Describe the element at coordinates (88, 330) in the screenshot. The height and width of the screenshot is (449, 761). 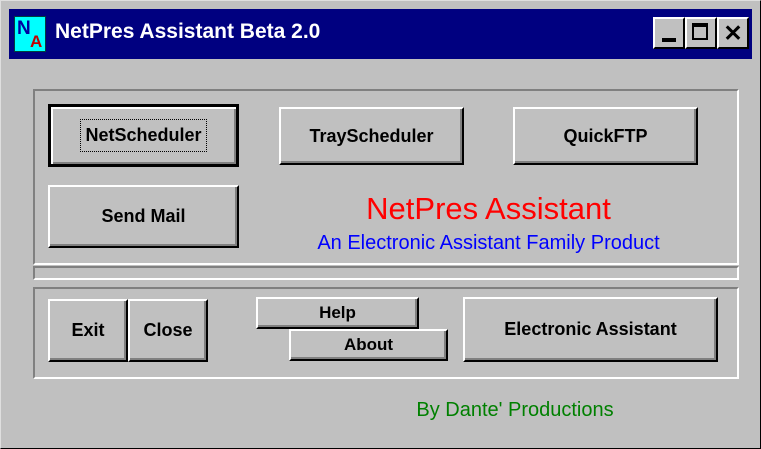
I see `exit-button: Exit` at that location.